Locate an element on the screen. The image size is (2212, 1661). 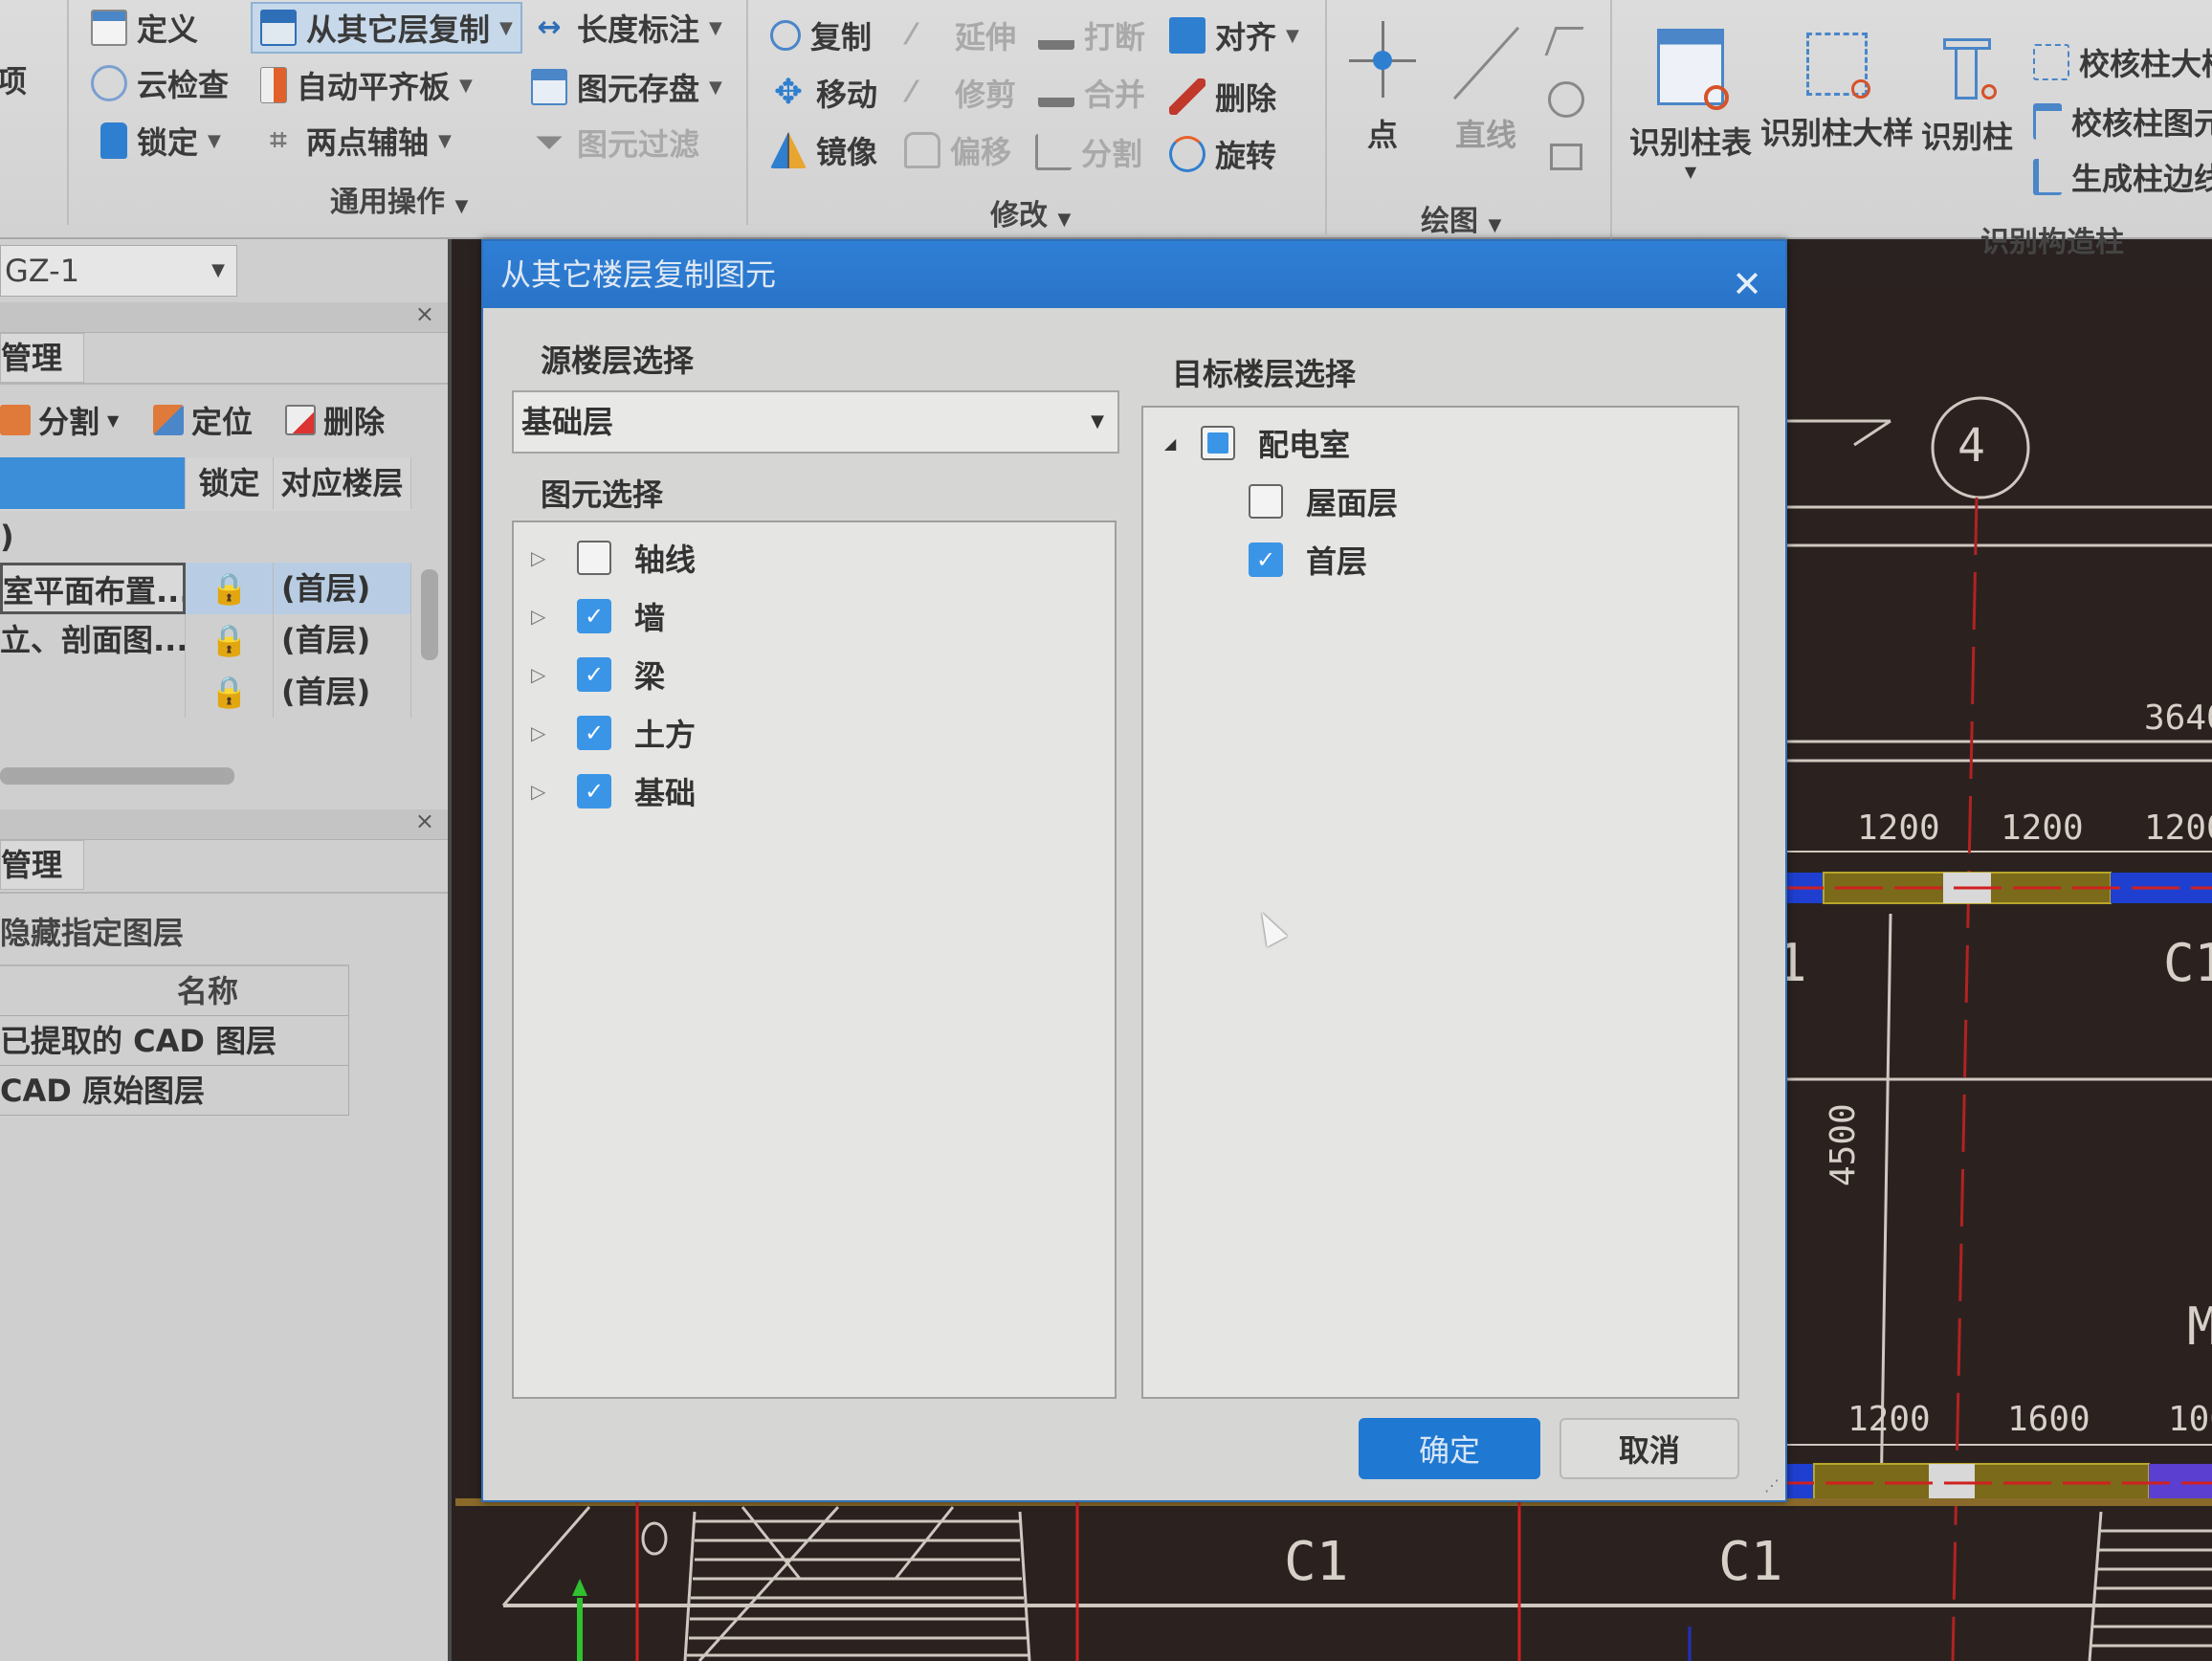
mirror-button: 镜像 is located at coordinates (823, 150).